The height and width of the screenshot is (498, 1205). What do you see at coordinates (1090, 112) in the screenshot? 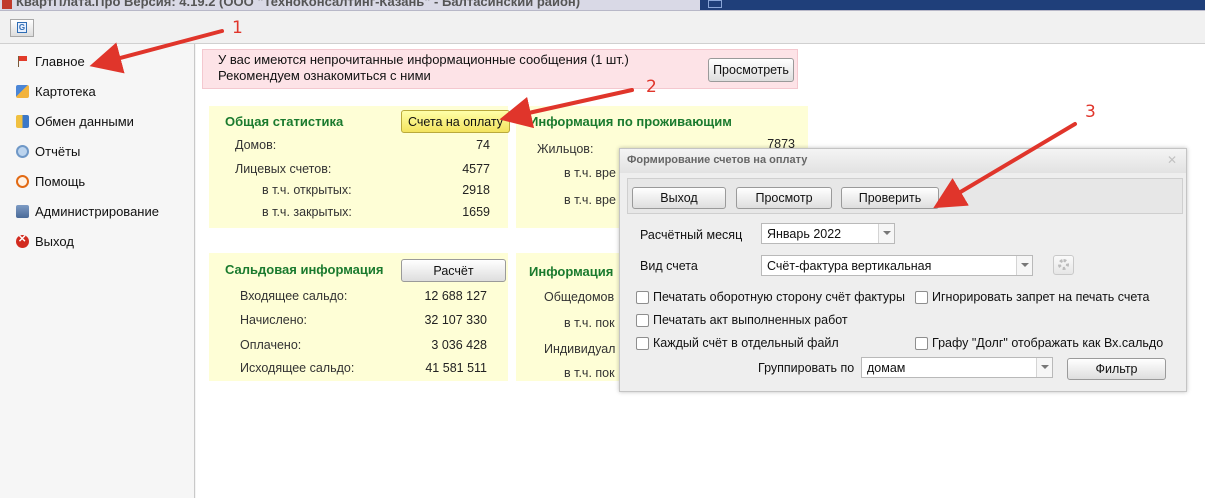
I see `annotation-number: 3` at bounding box center [1090, 112].